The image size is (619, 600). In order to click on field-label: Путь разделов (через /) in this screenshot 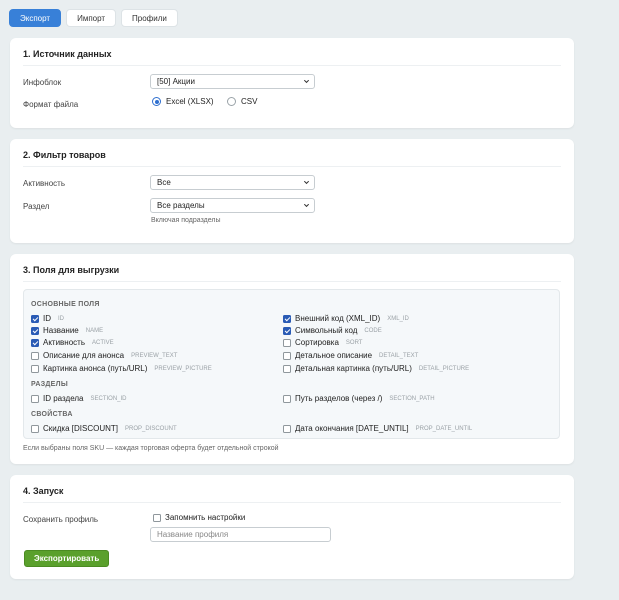, I will do `click(339, 398)`.